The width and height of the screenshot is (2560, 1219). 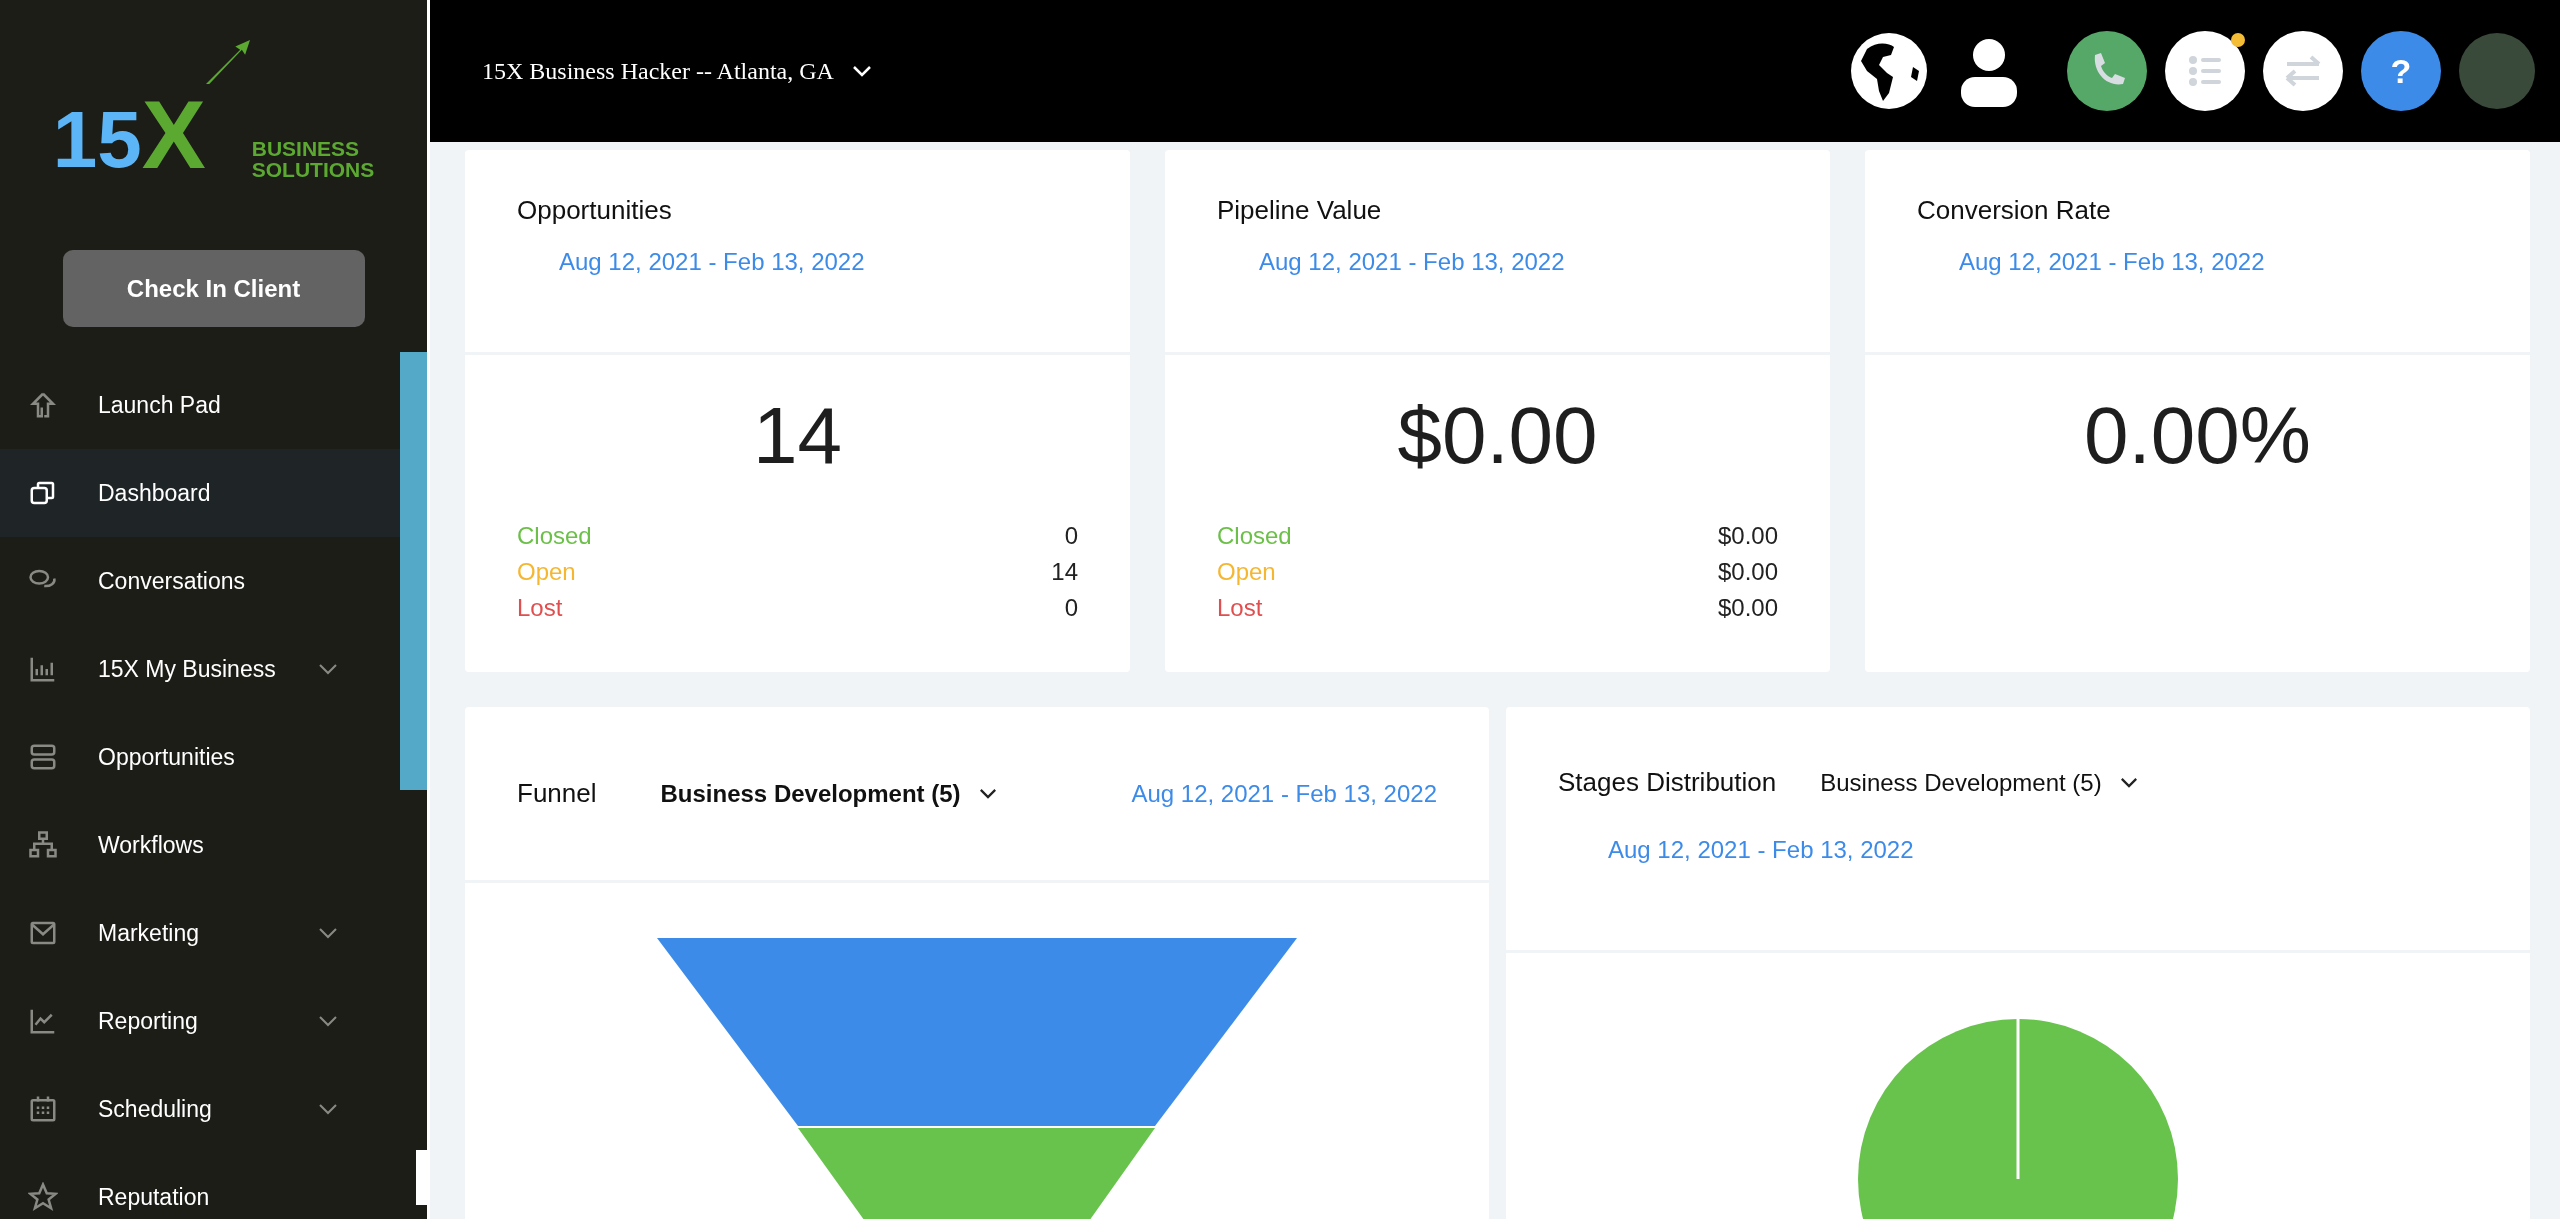 I want to click on sidebar-item: Reporting, so click(x=200, y=1021).